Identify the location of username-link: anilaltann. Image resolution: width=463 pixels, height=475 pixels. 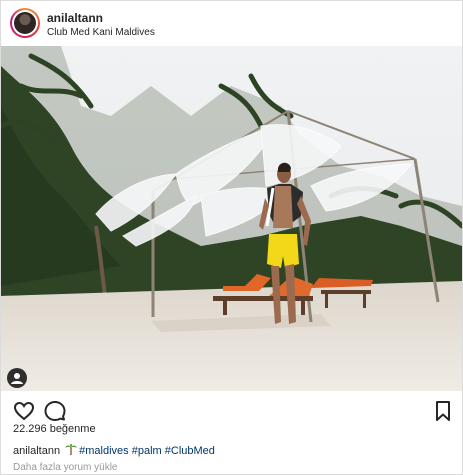
(75, 18).